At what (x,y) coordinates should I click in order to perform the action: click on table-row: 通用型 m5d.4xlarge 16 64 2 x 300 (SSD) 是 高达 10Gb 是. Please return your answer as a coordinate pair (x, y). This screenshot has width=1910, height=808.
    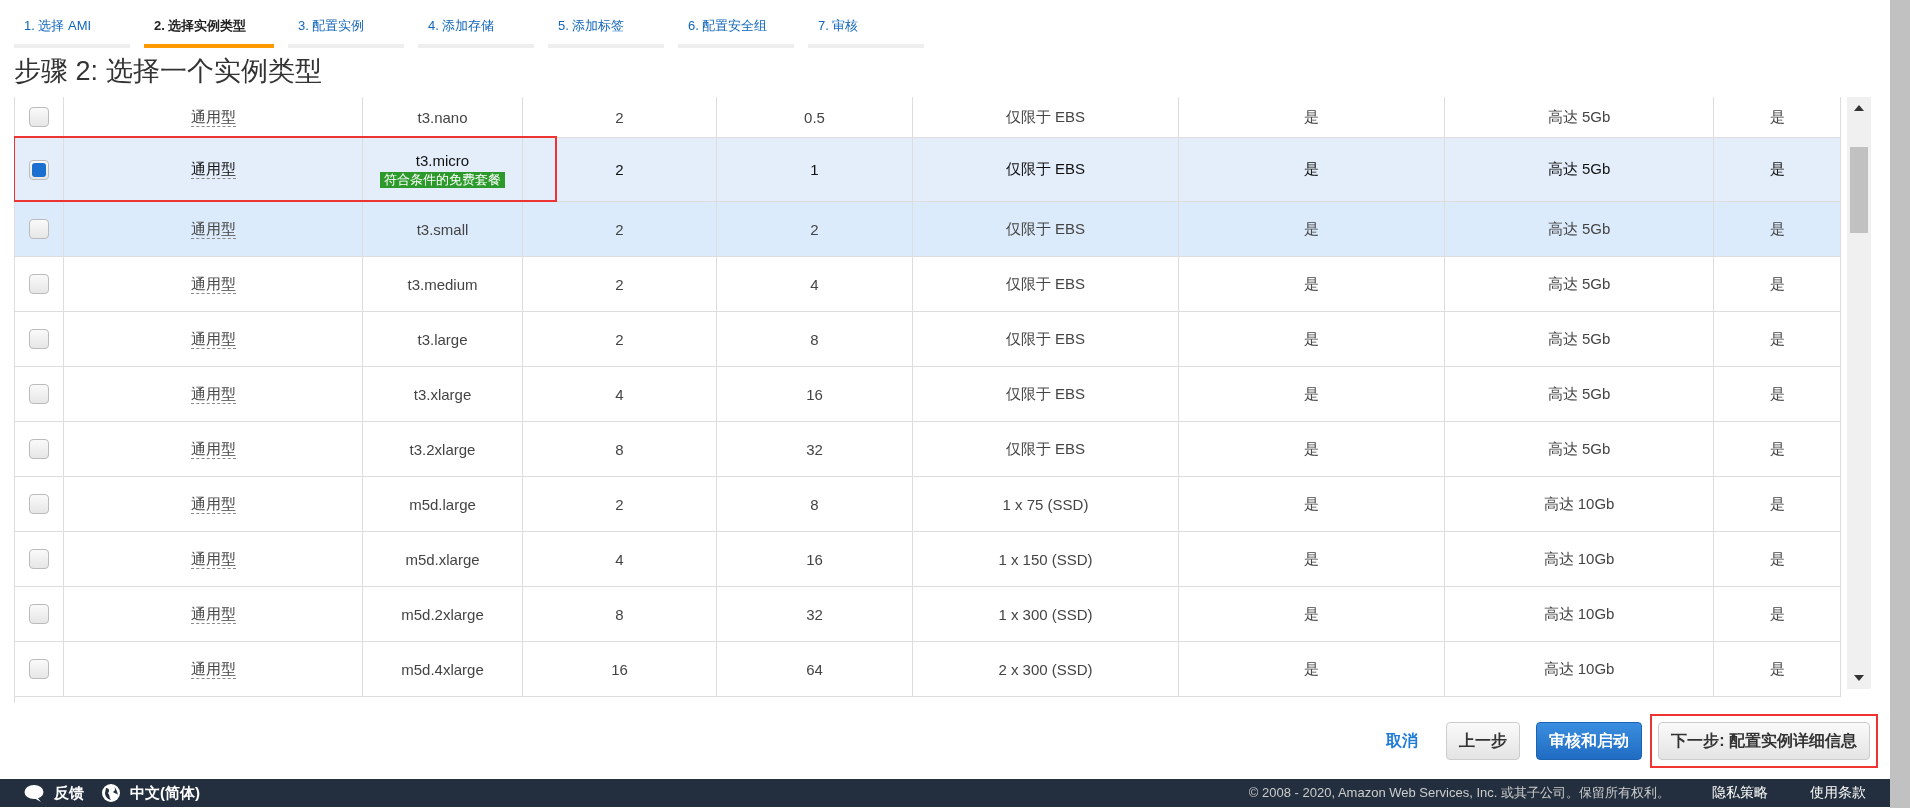
    Looking at the image, I should click on (928, 669).